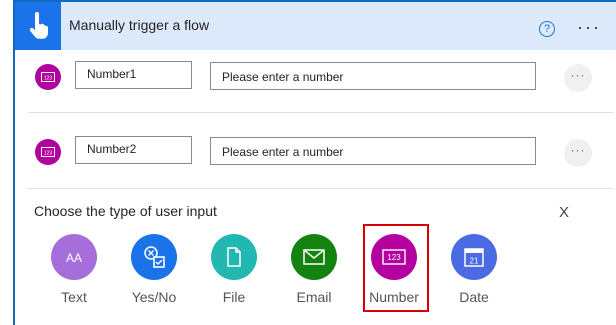  Describe the element at coordinates (315, 26) in the screenshot. I see `card-header: Manually trigger a flow ? ···` at that location.